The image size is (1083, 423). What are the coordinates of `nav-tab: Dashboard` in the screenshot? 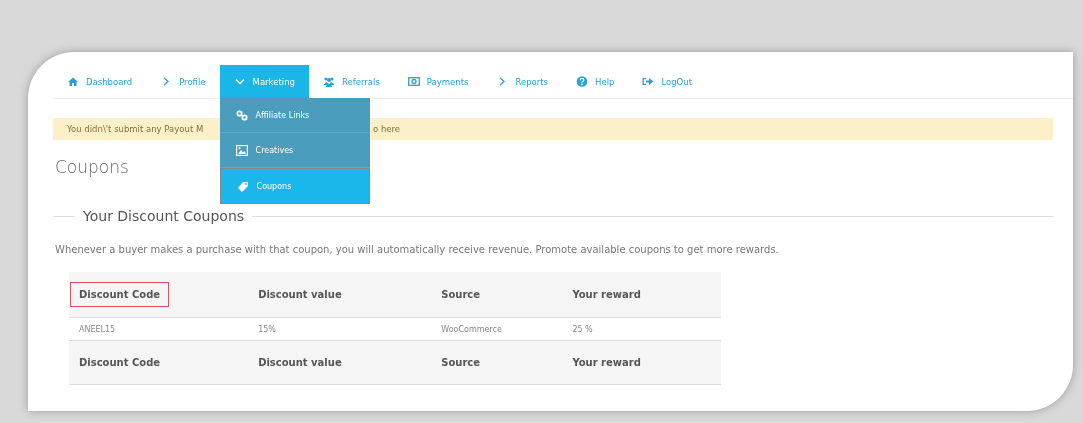 It's located at (100, 81).